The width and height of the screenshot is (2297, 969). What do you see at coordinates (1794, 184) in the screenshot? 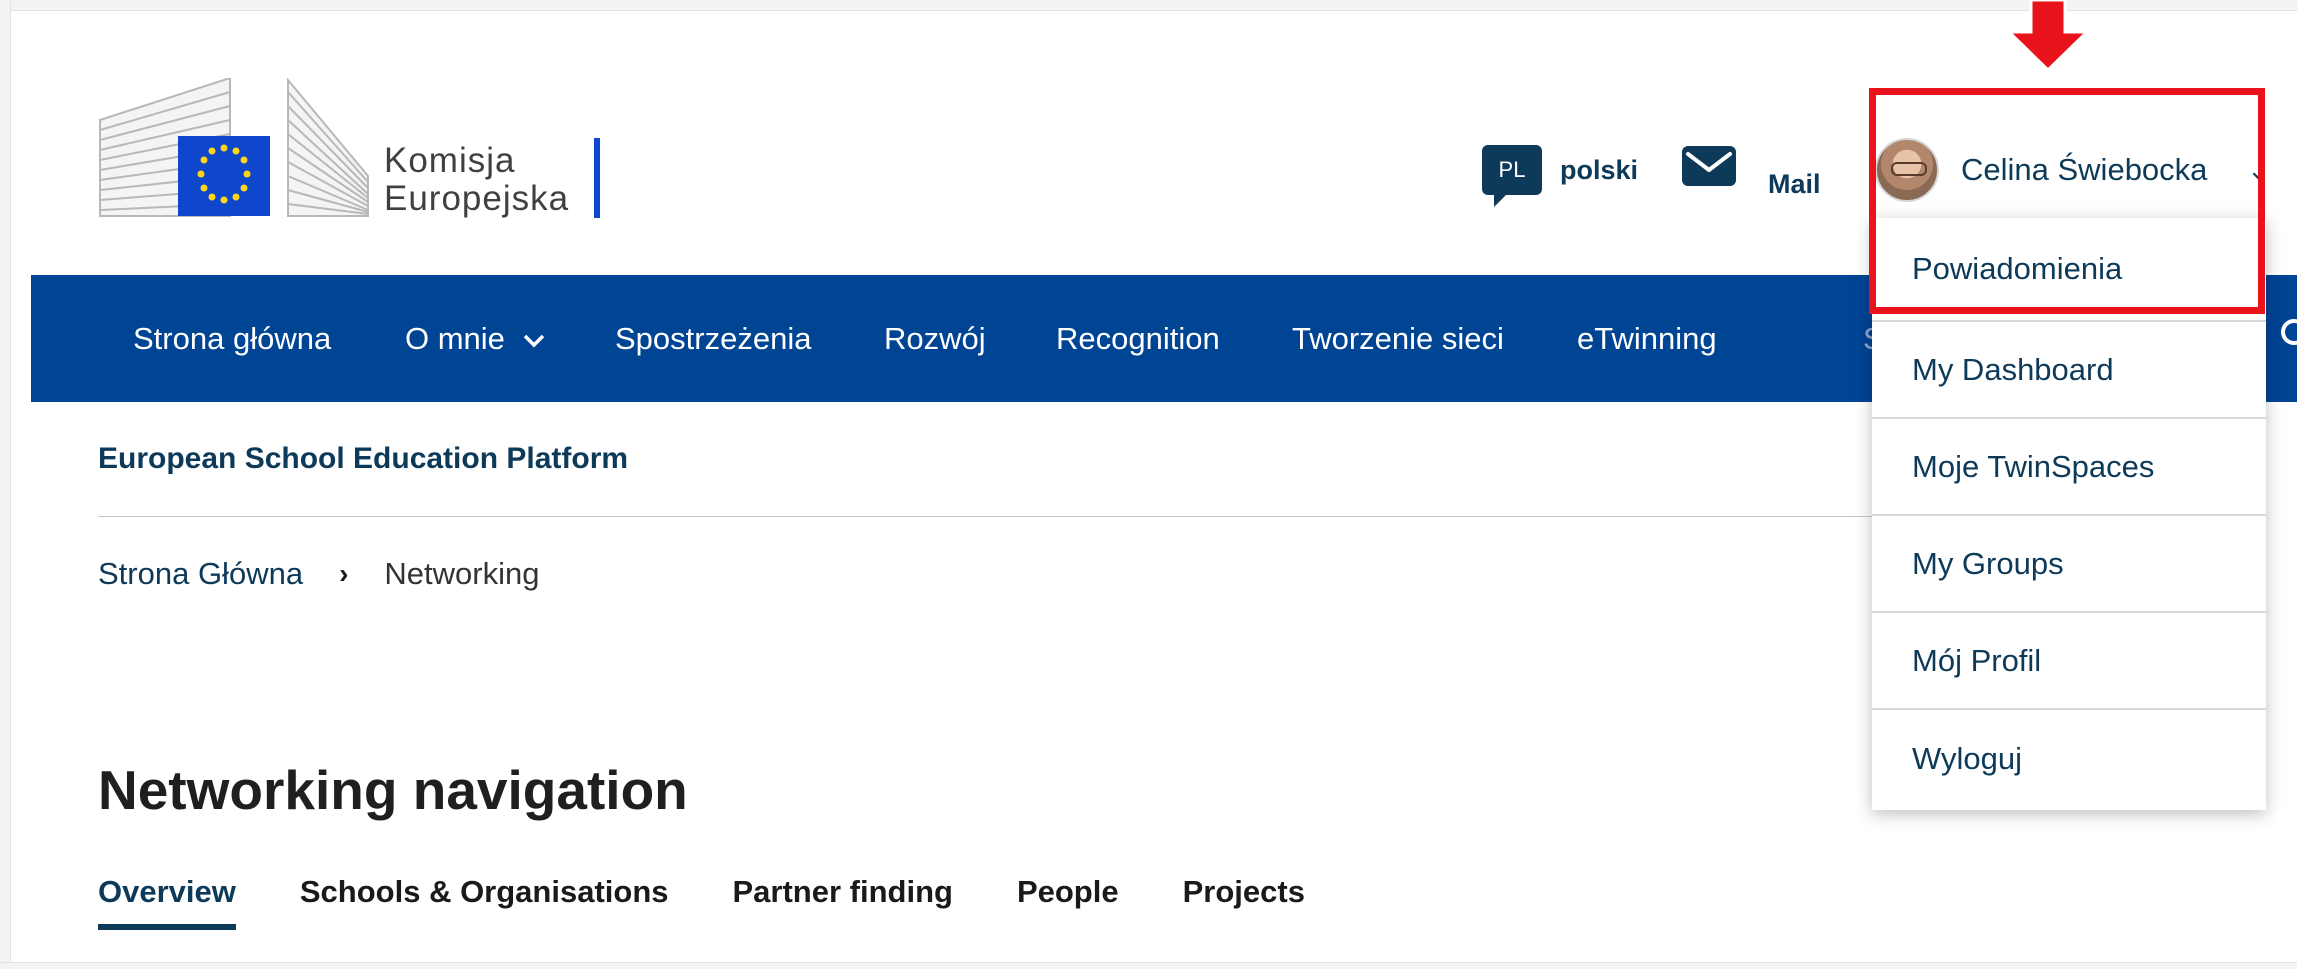
I see `mail-label: Mail` at bounding box center [1794, 184].